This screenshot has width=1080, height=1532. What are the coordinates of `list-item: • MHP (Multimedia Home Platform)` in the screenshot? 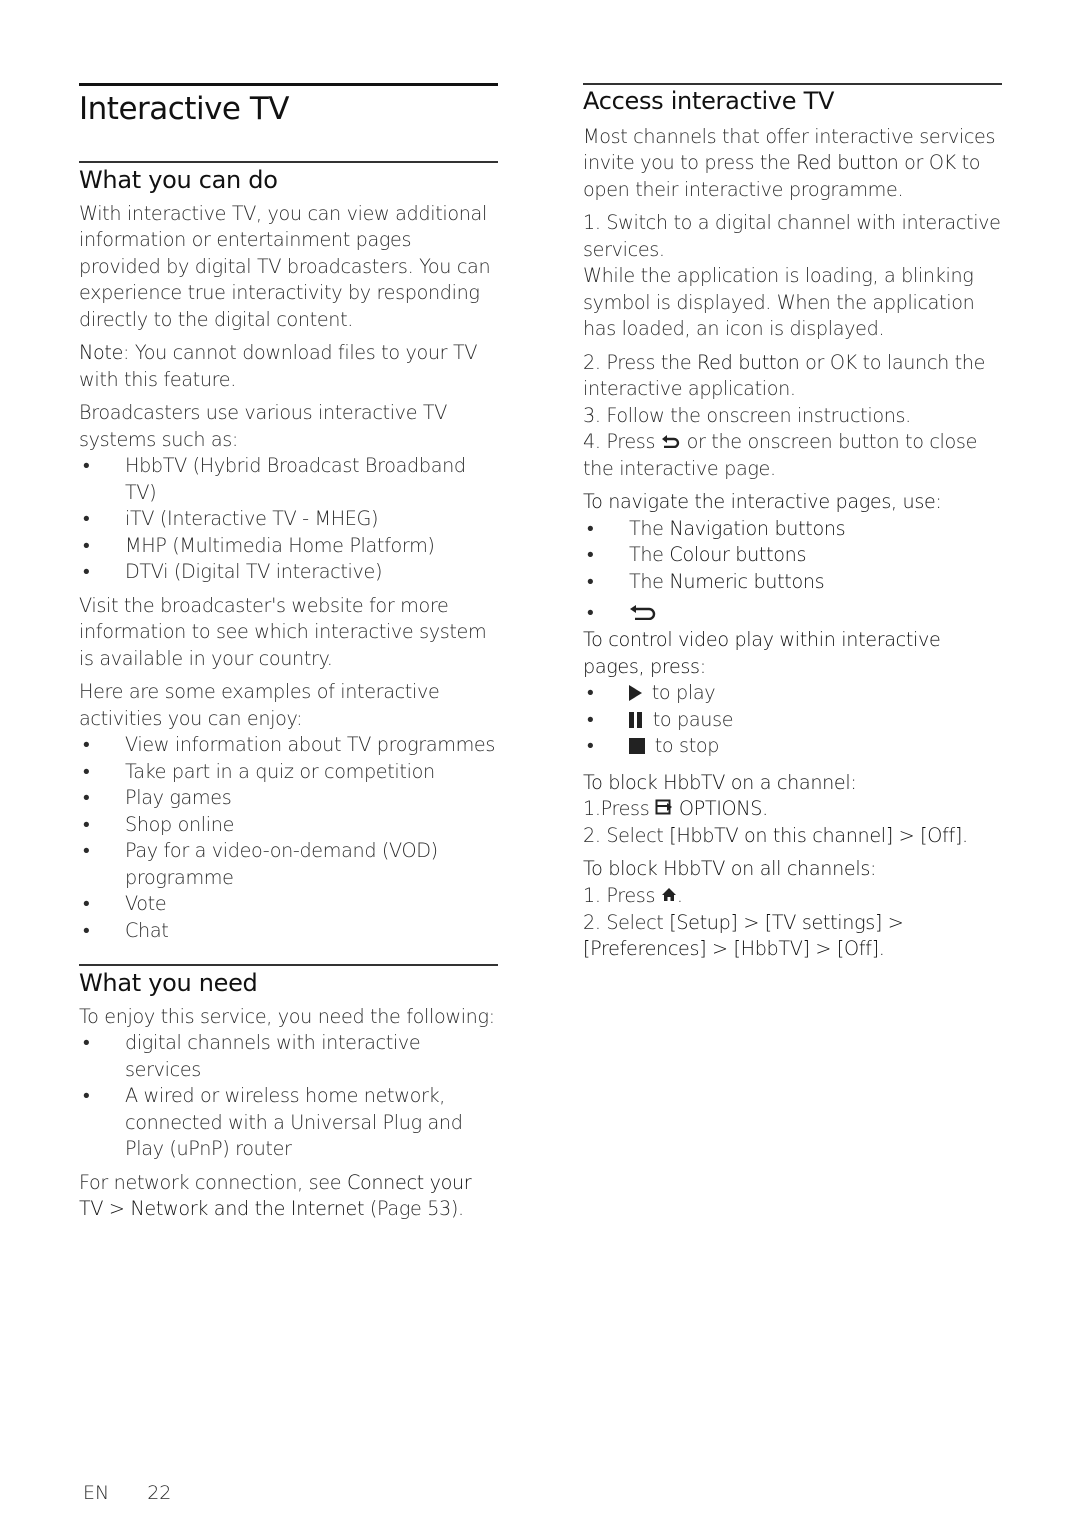 It's located at (259, 545).